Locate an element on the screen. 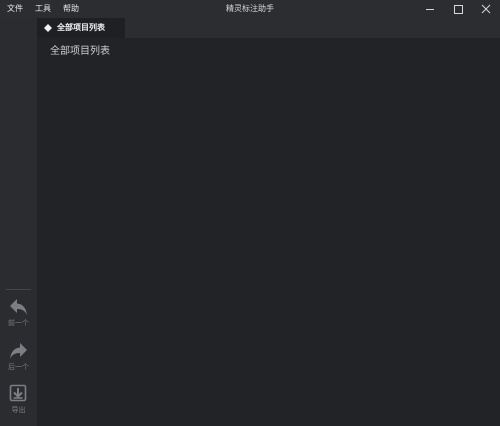 The image size is (500, 426). tab-bar: 全部项目列表 is located at coordinates (268, 28).